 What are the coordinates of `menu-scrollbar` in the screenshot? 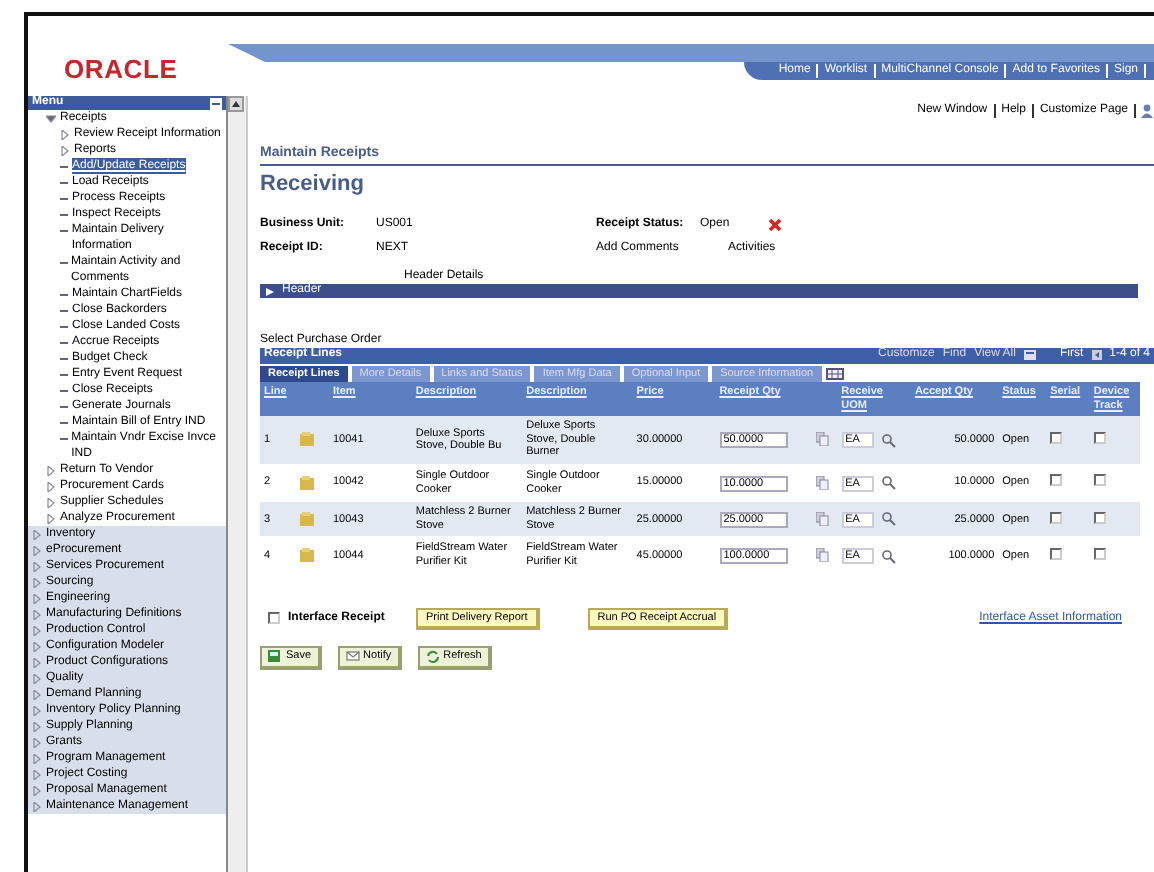 It's located at (238, 484).